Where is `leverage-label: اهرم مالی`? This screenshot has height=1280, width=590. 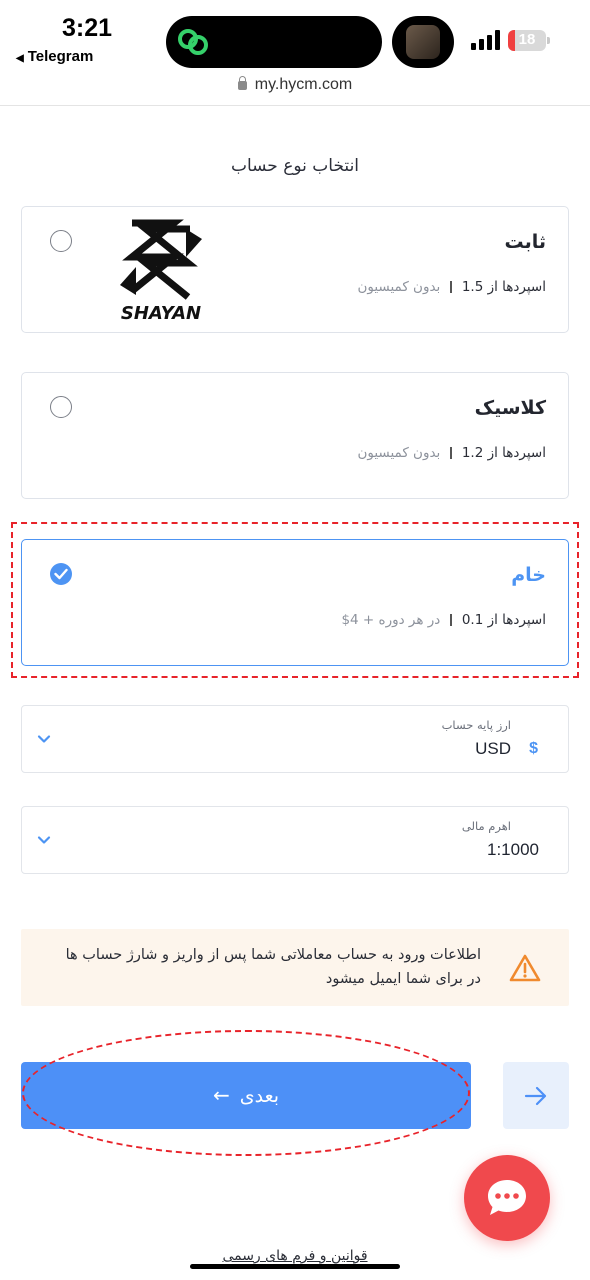
leverage-label: اهرم مالی is located at coordinates (486, 826).